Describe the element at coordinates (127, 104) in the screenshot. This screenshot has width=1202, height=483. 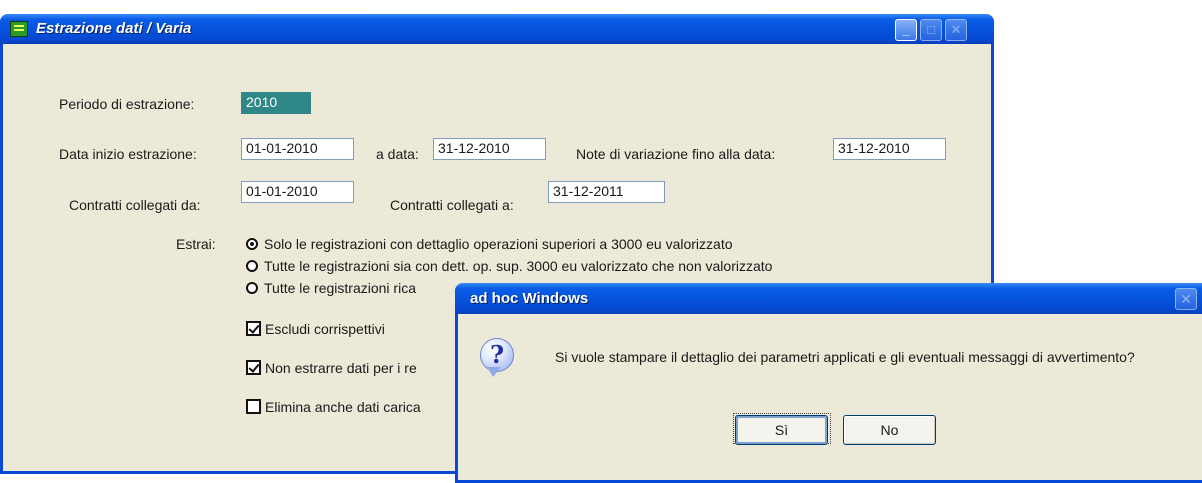
I see `periodo-label: Periodo di estrazione:` at that location.